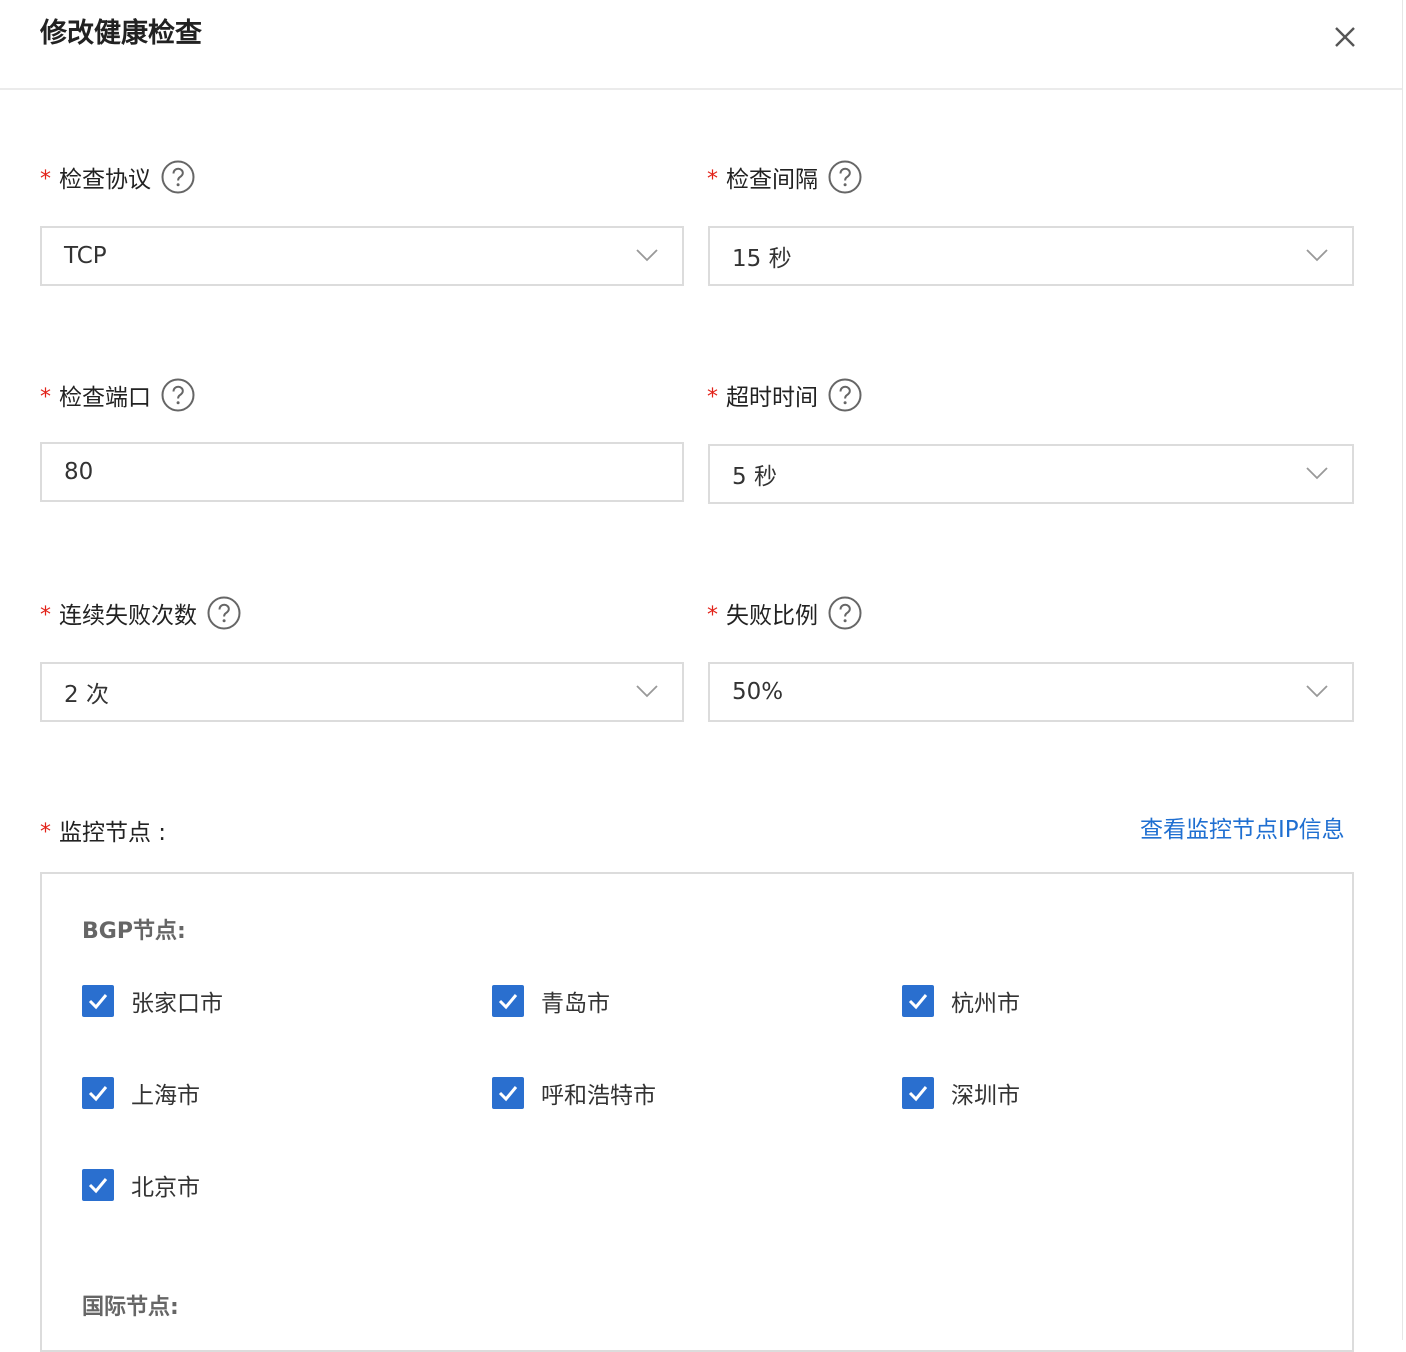 The width and height of the screenshot is (1406, 1352). What do you see at coordinates (86, 695) in the screenshot?
I see `fail-count-value: 2 次` at bounding box center [86, 695].